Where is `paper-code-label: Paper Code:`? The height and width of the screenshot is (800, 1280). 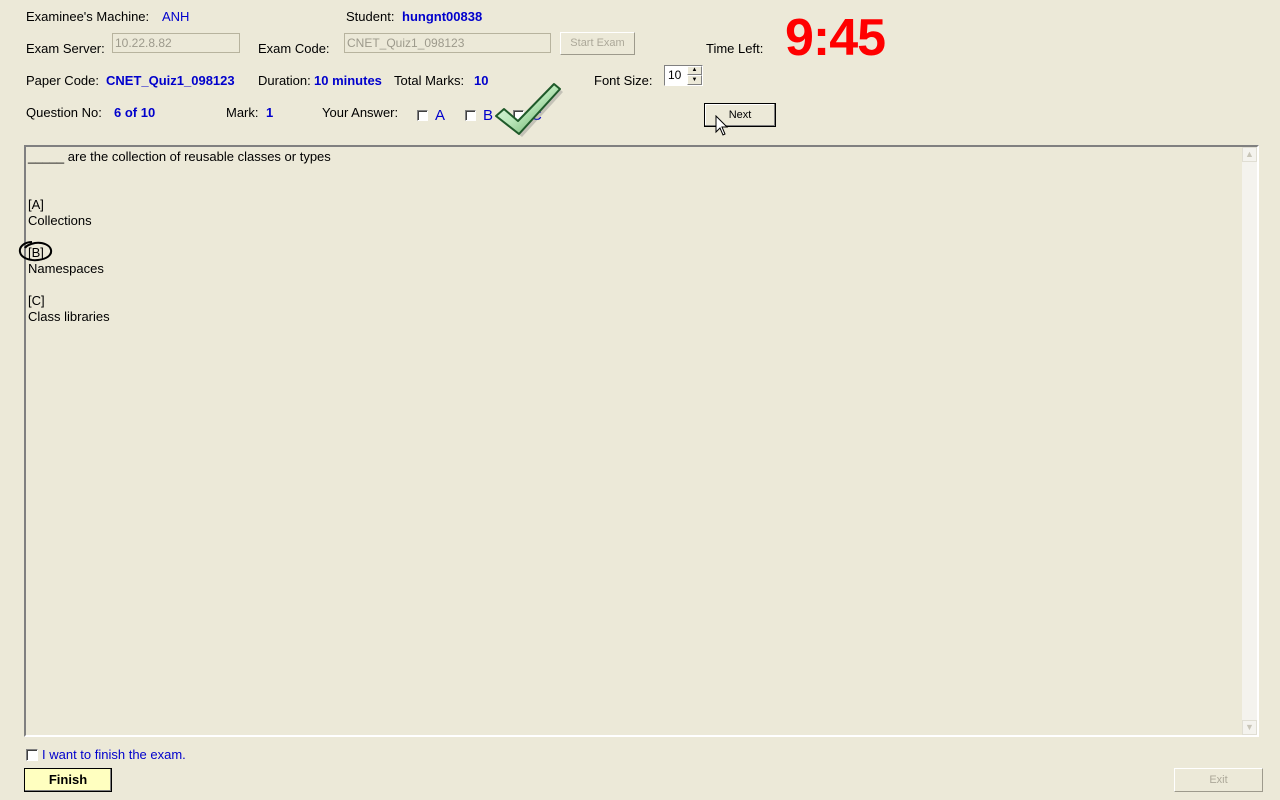 paper-code-label: Paper Code: is located at coordinates (62, 80).